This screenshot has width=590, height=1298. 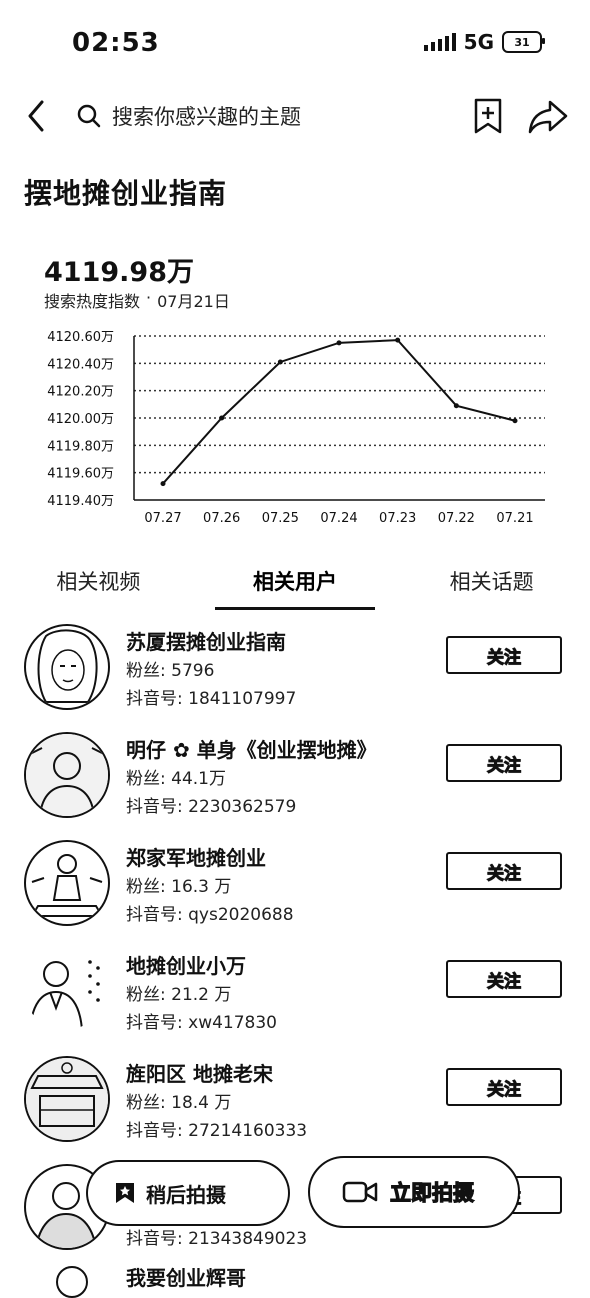 I want to click on network-label: 5G, so click(x=478, y=42).